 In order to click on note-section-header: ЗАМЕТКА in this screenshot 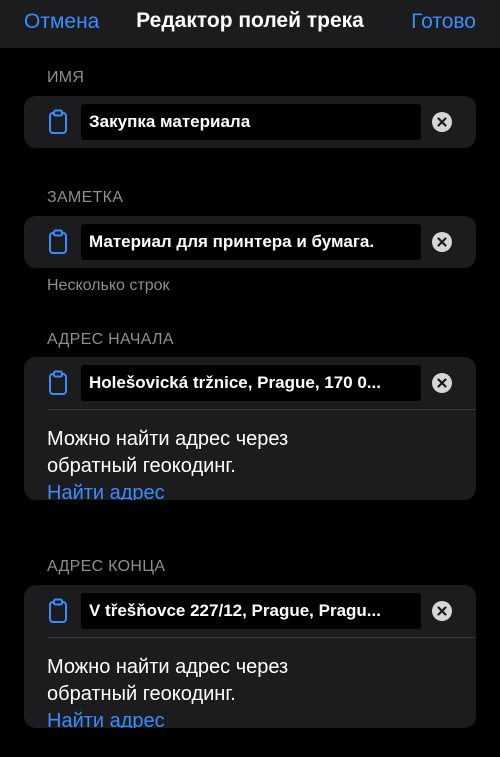, I will do `click(85, 197)`.